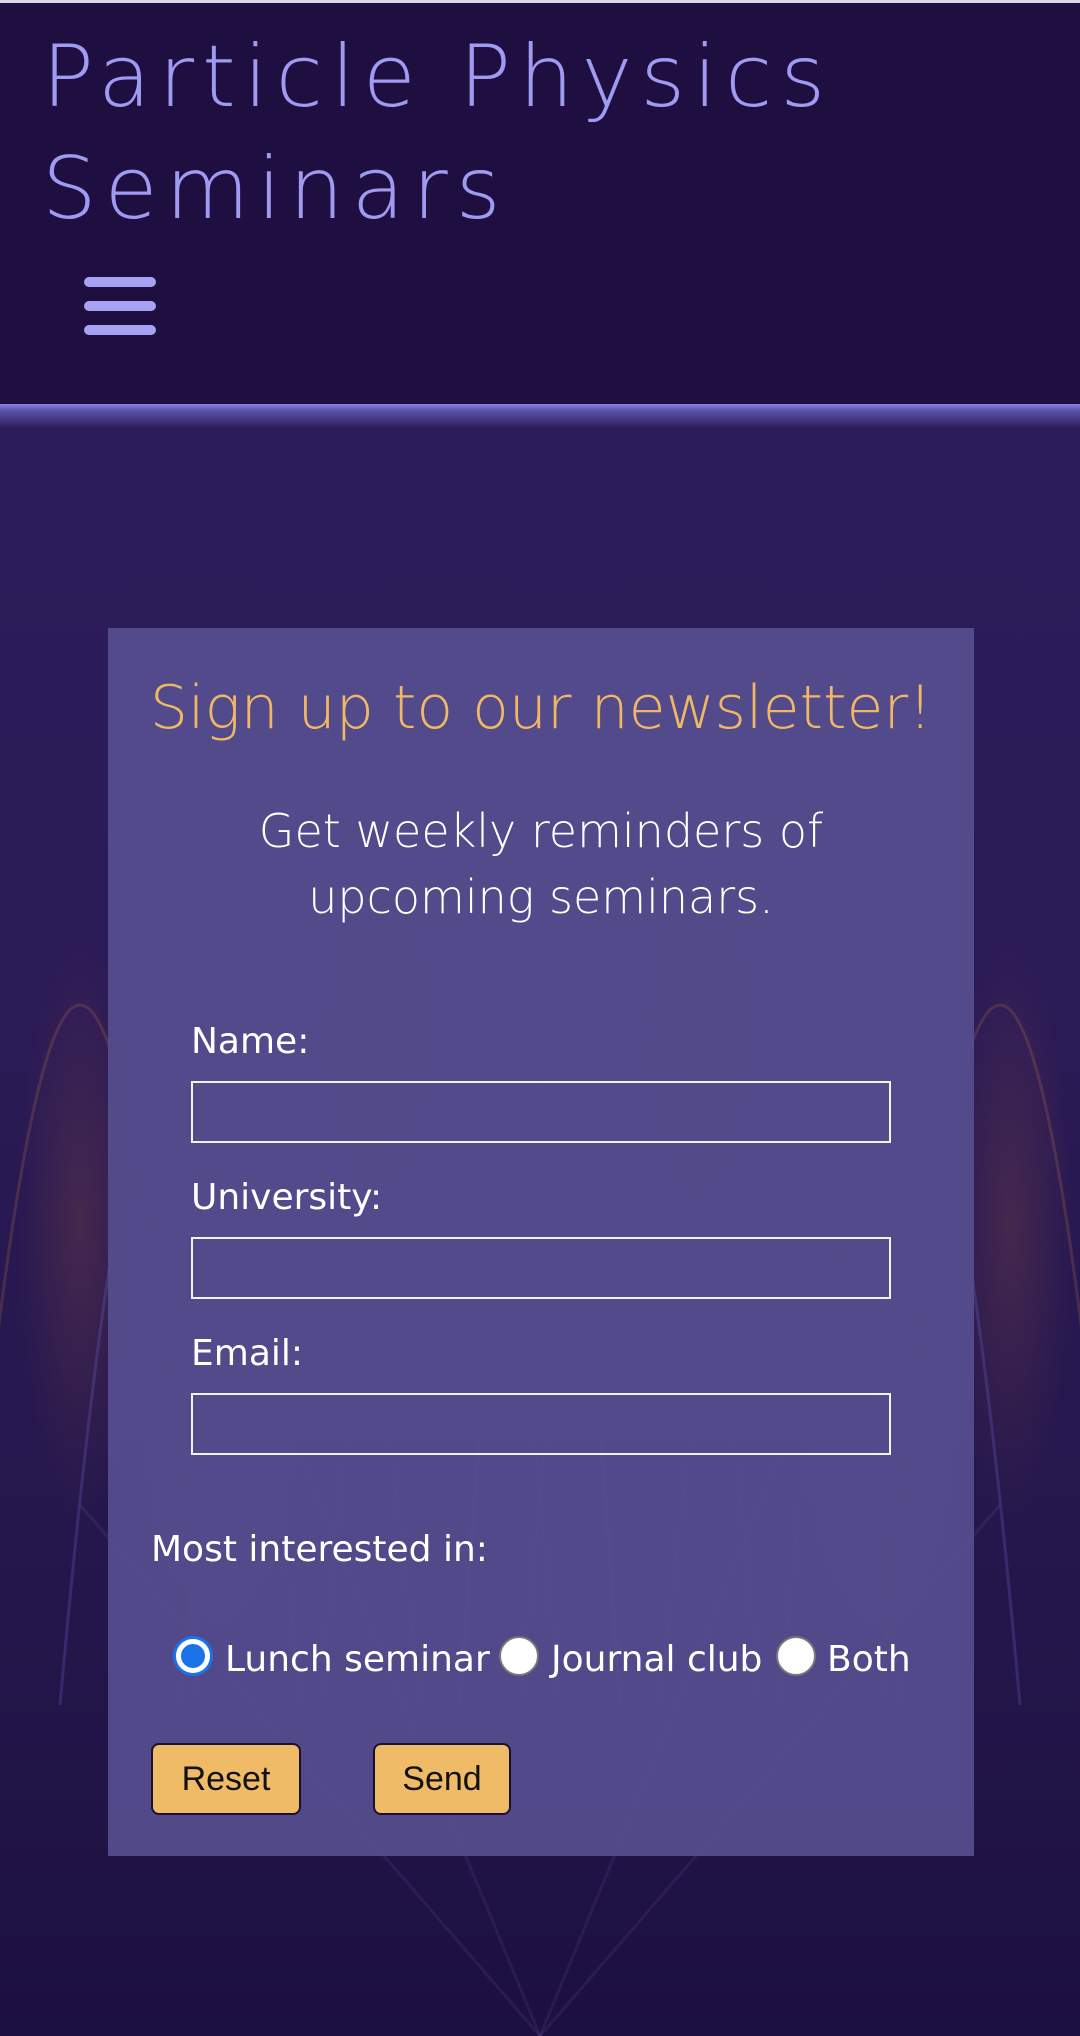  Describe the element at coordinates (869, 1659) in the screenshot. I see `radio-label-both: Both` at that location.